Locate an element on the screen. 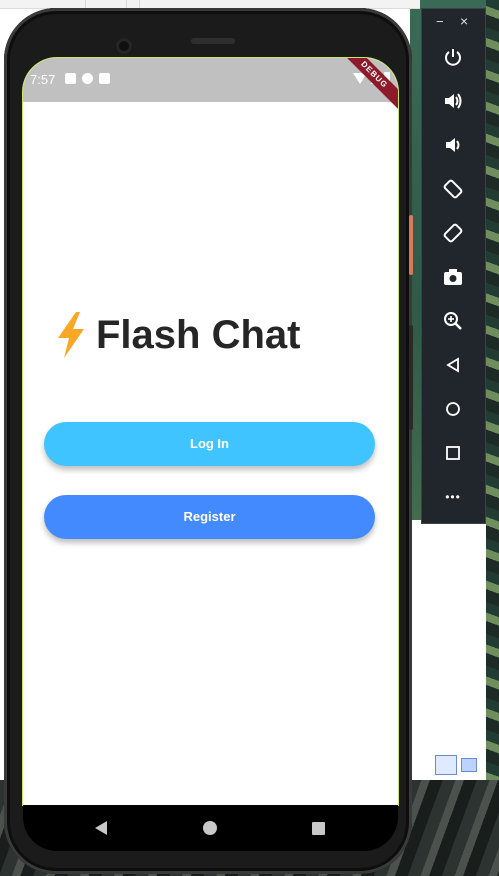  background-window is located at coordinates (448, 650).